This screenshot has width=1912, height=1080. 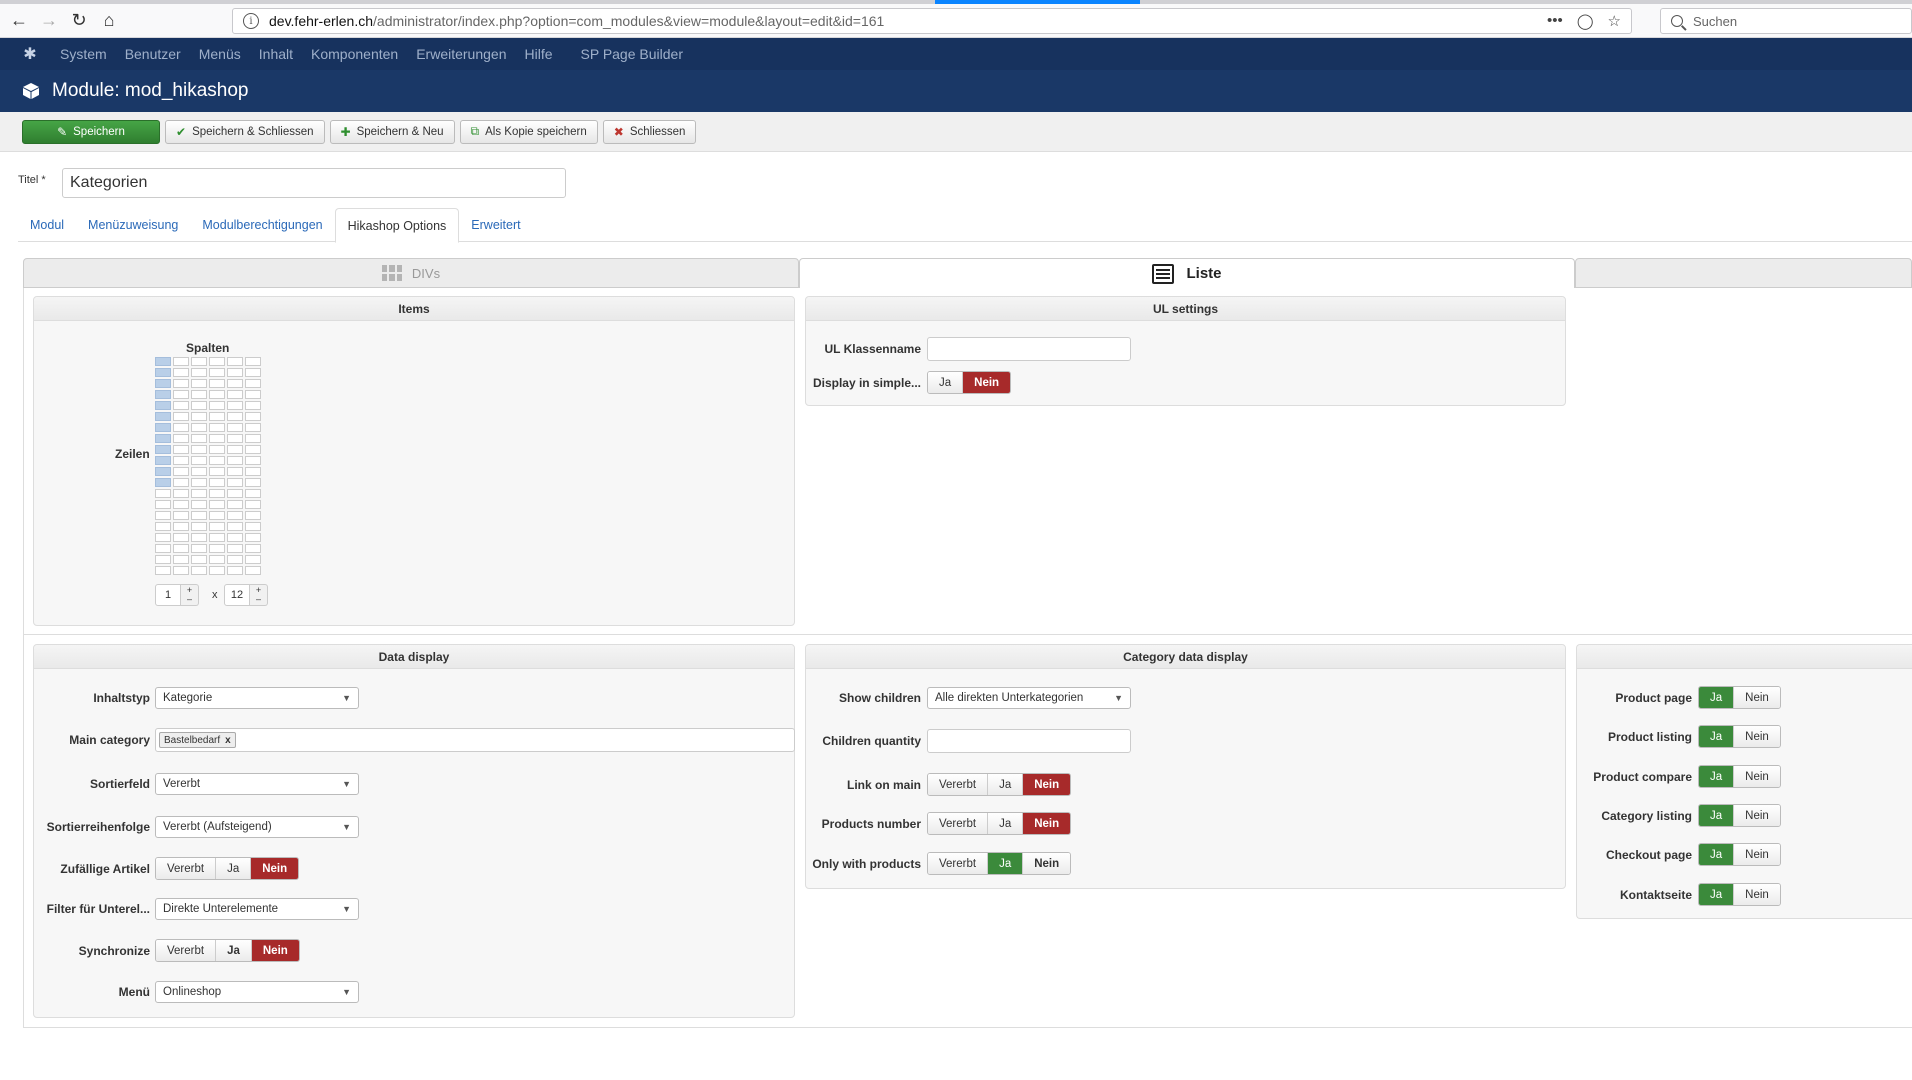 What do you see at coordinates (1717, 815) in the screenshot?
I see `category-listing-ja: Ja` at bounding box center [1717, 815].